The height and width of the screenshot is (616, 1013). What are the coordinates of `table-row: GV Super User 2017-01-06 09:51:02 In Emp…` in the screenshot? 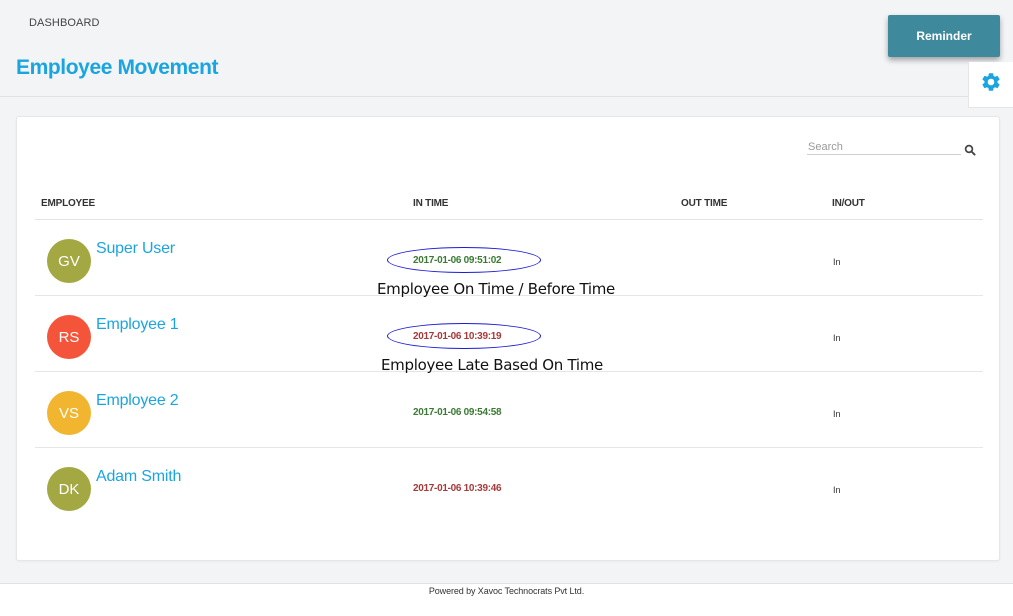 It's located at (509, 259).